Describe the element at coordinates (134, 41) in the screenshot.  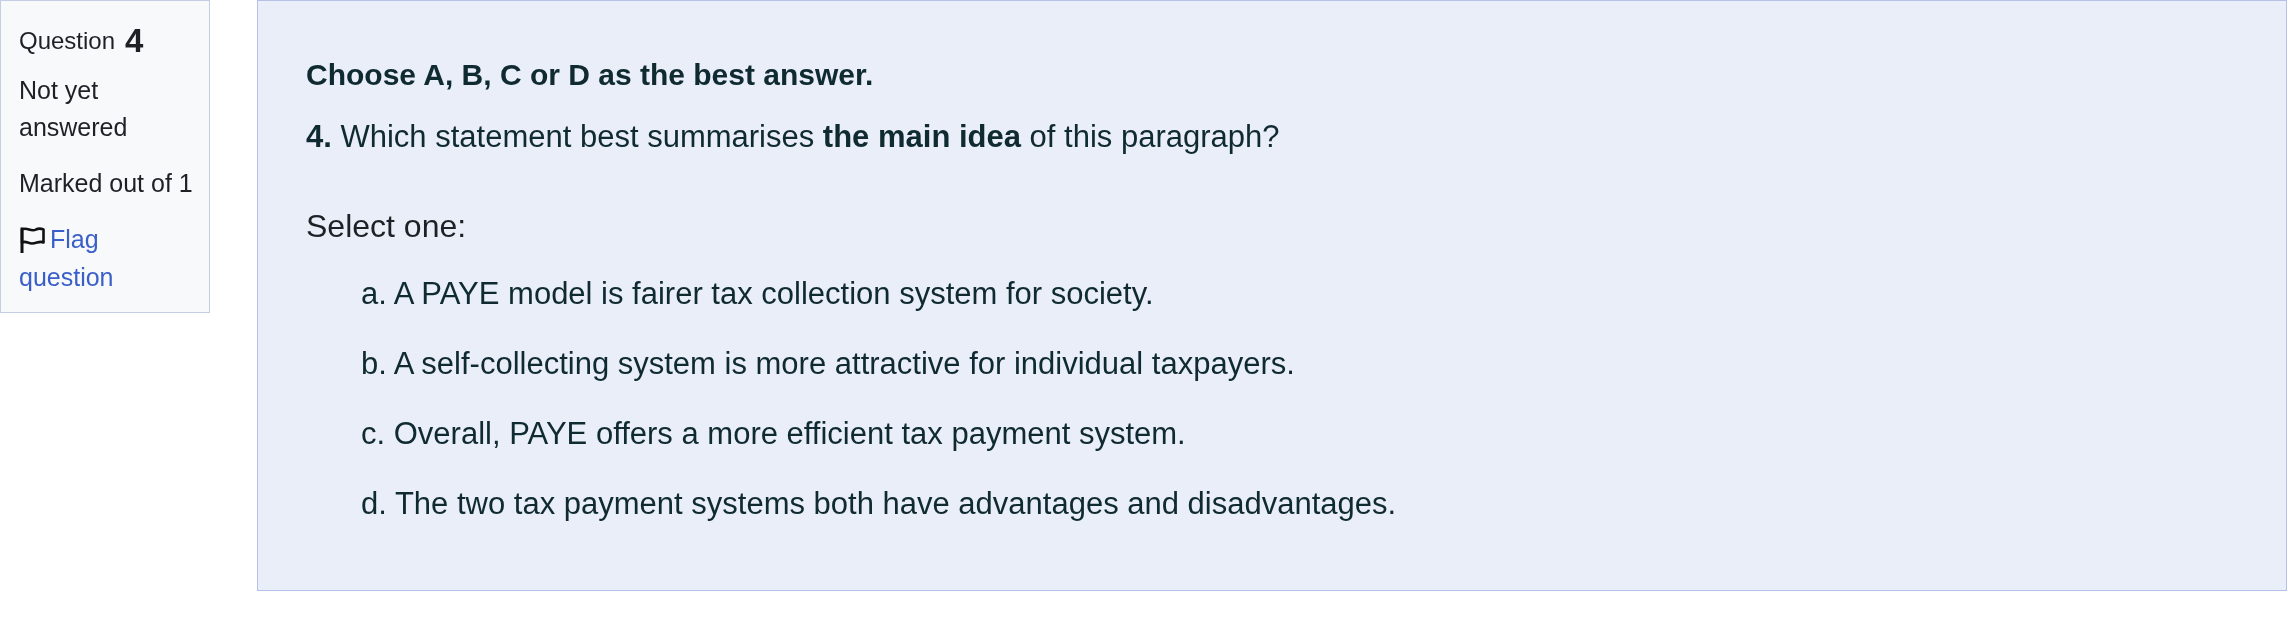
I see `question-number: 4` at that location.